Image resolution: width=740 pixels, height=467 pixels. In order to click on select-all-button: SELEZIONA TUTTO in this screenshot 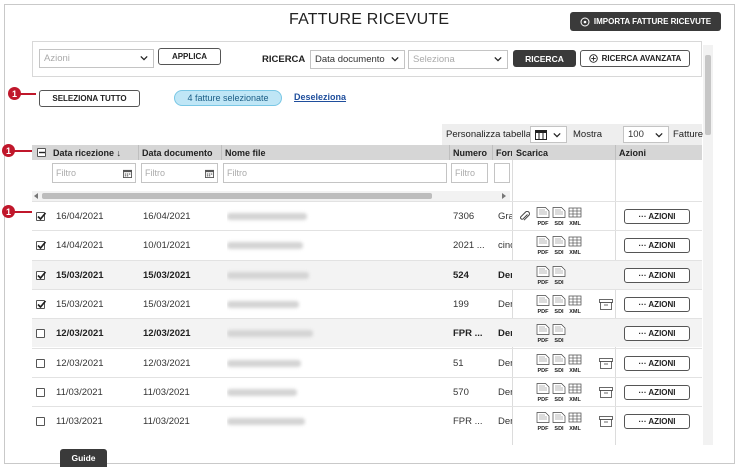, I will do `click(89, 98)`.